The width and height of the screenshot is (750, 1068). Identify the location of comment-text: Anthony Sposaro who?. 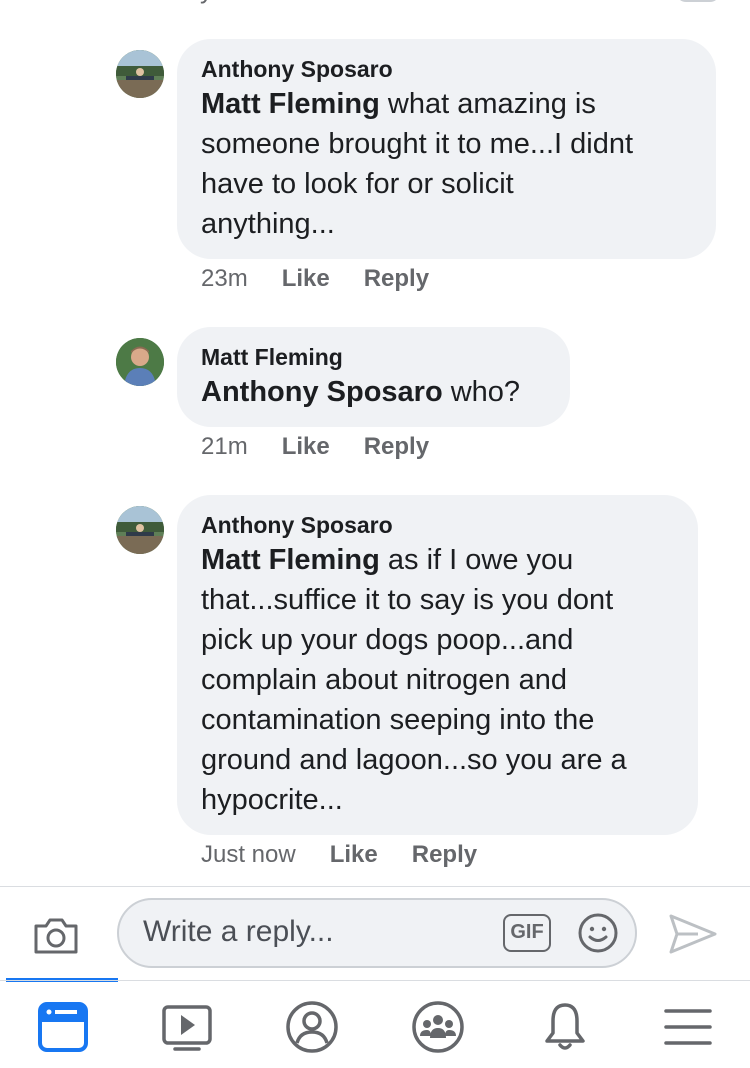
(361, 392).